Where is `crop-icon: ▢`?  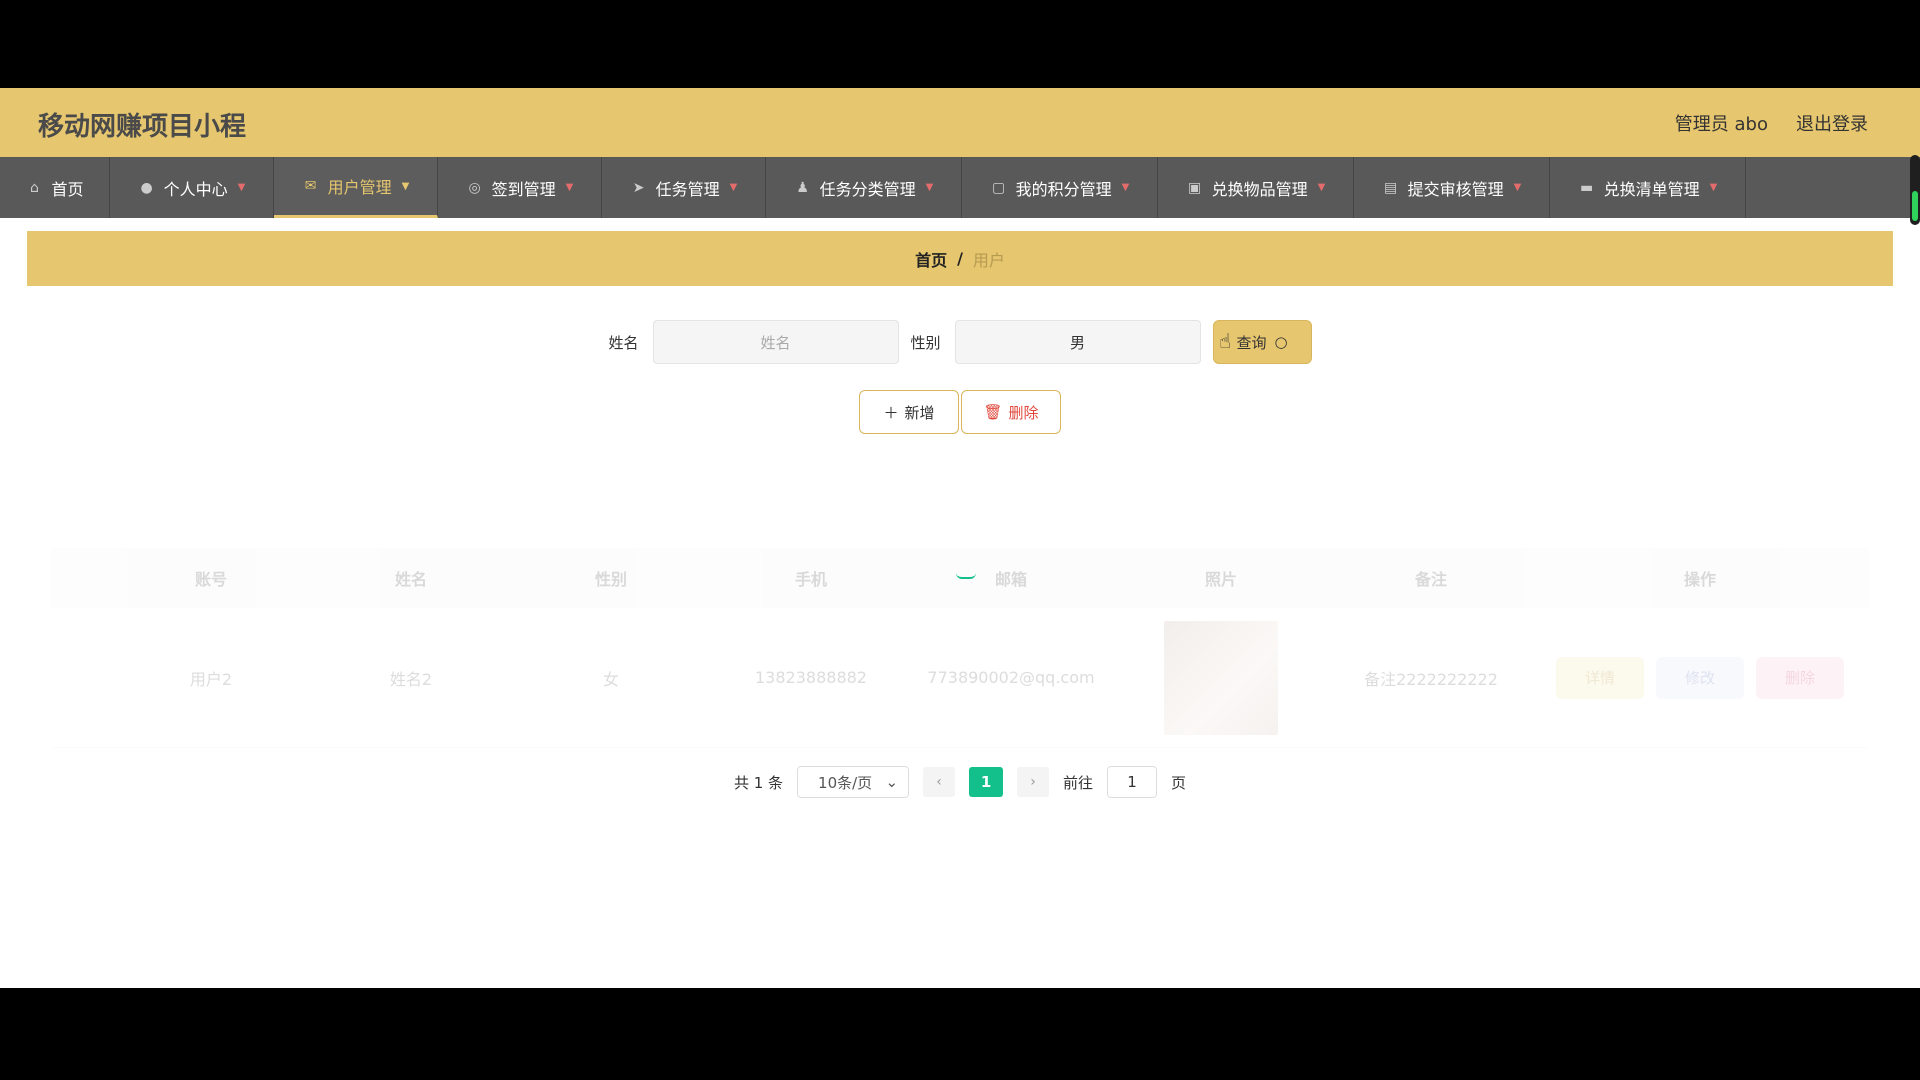 crop-icon: ▢ is located at coordinates (999, 187).